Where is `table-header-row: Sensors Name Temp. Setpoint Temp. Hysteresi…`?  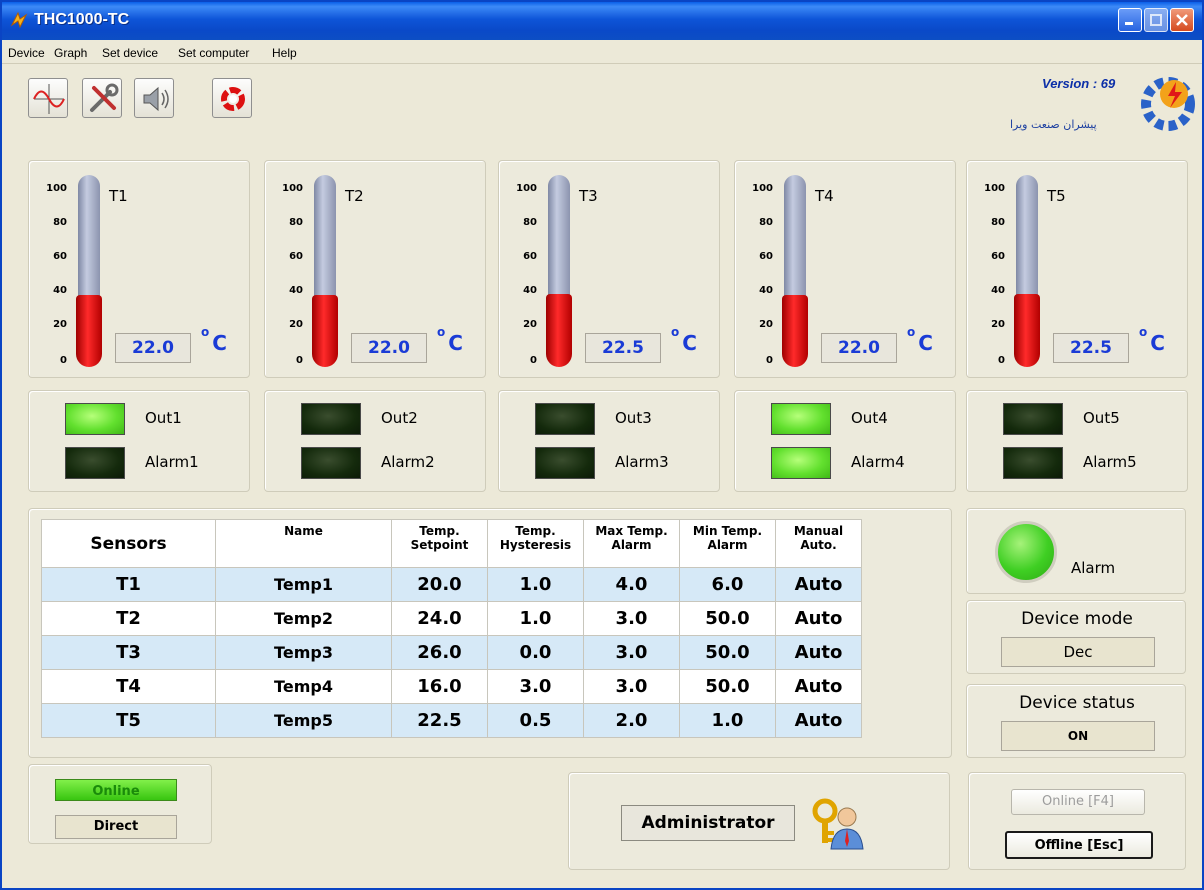 table-header-row: Sensors Name Temp. Setpoint Temp. Hysteresi… is located at coordinates (451, 543).